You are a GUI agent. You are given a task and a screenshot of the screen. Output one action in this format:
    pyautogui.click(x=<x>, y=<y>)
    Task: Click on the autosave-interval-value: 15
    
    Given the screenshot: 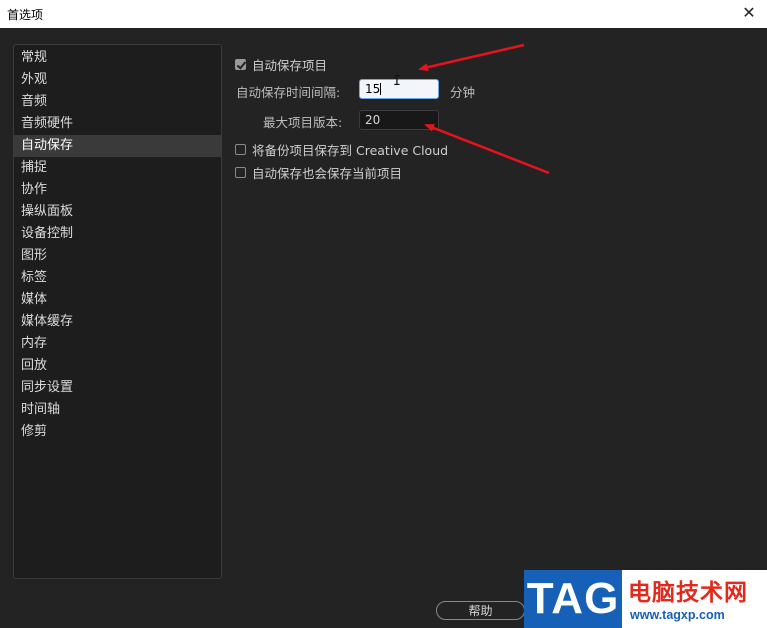 What is the action you would take?
    pyautogui.click(x=373, y=89)
    